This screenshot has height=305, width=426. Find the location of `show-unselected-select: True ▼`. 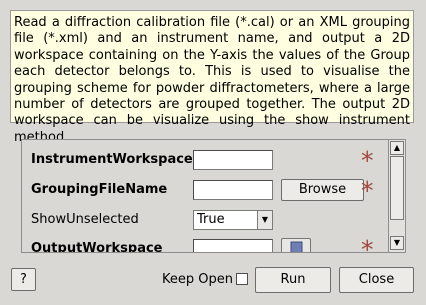

show-unselected-select: True ▼ is located at coordinates (233, 220).